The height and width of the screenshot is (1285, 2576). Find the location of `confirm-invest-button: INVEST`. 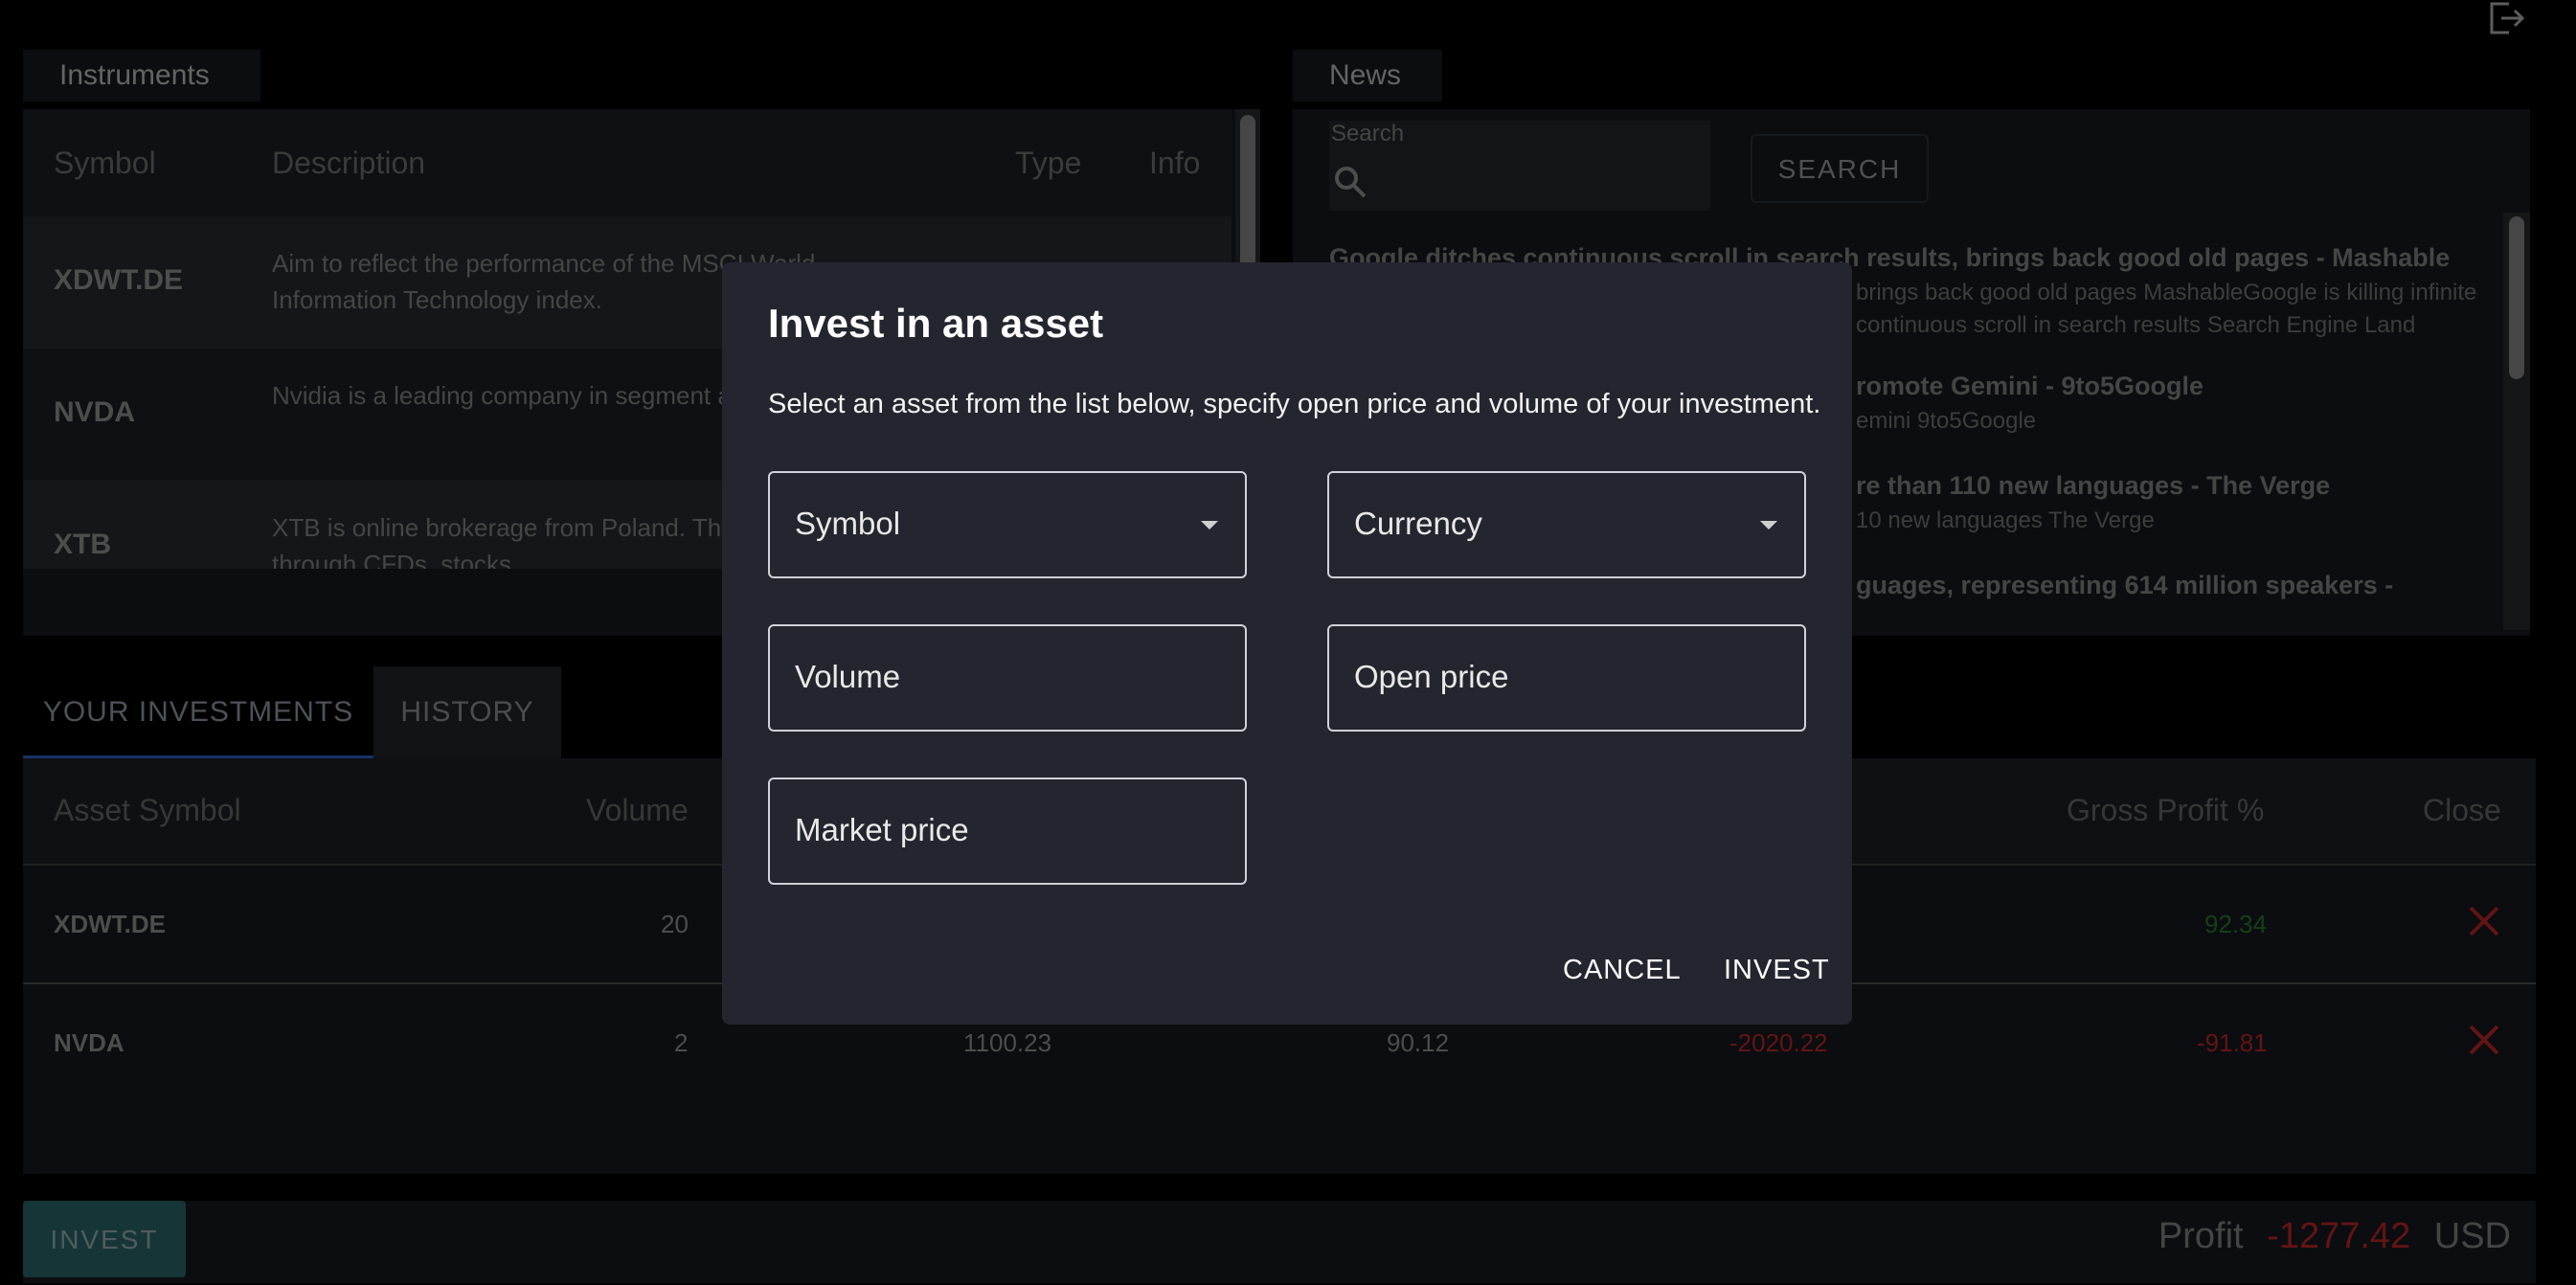

confirm-invest-button: INVEST is located at coordinates (1777, 971).